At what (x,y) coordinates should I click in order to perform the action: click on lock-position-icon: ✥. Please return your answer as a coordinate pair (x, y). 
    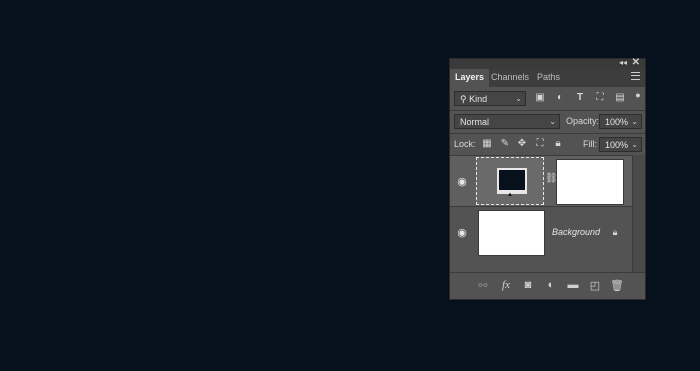
    Looking at the image, I should click on (522, 144).